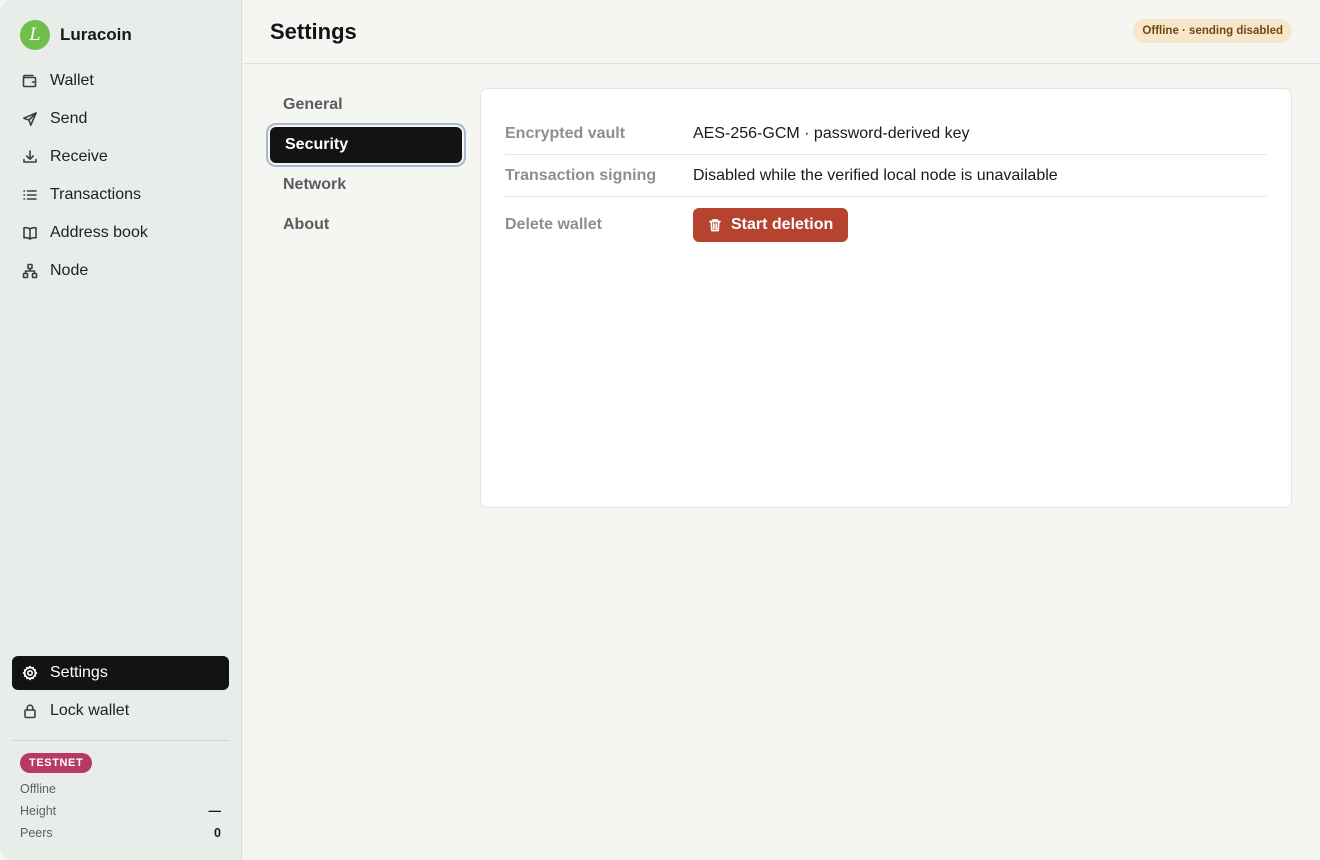  Describe the element at coordinates (35, 35) in the screenshot. I see `luracoin-logo-icon: L` at that location.